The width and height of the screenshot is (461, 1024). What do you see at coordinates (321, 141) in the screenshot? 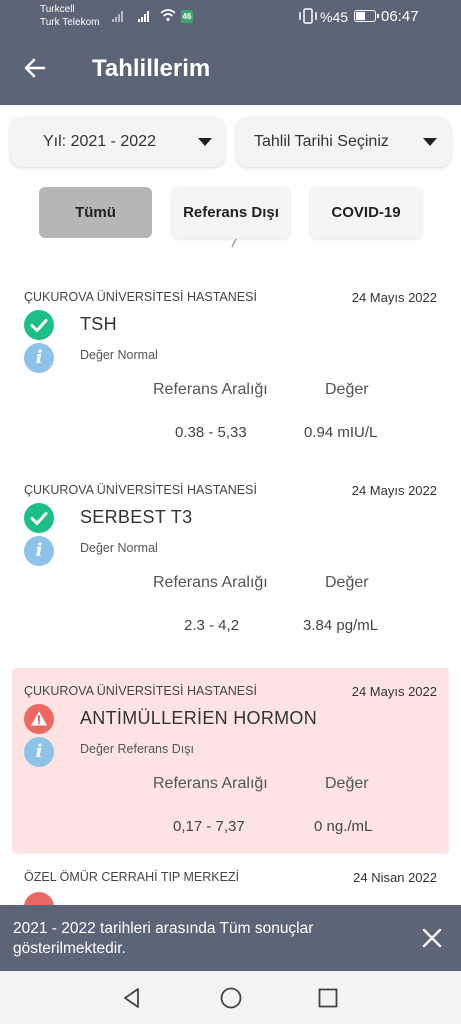
I see `date-dropdown-label: Tahlil Tarihi Seçiniz` at bounding box center [321, 141].